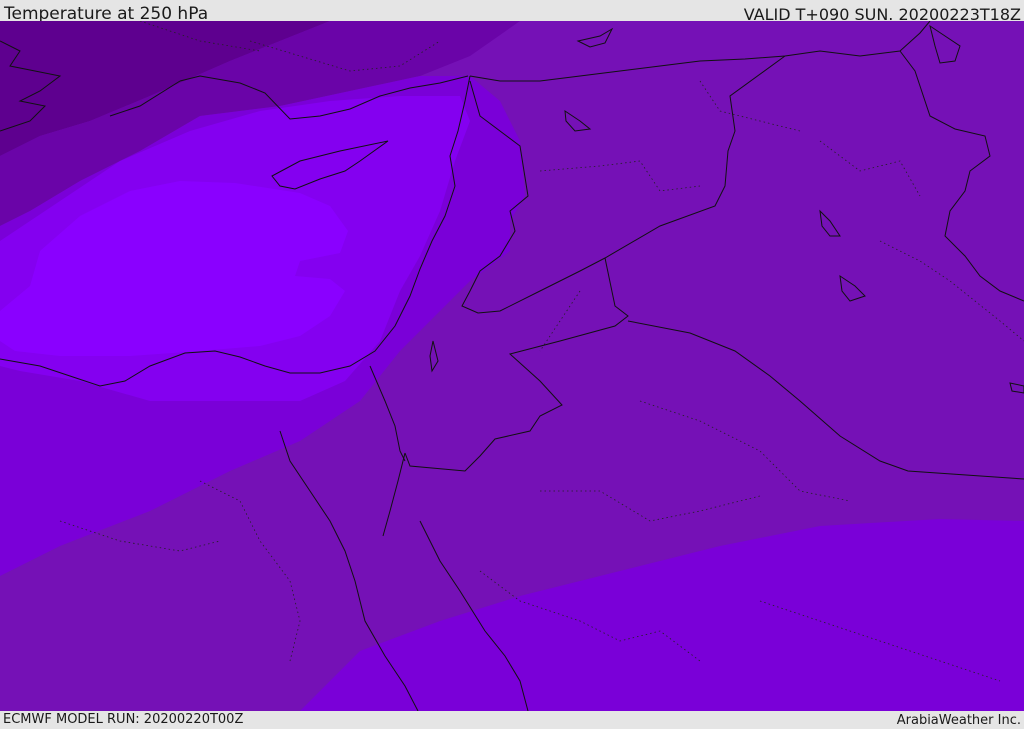  I want to click on model-run: ECMWF MODEL RUN: 20200220T00Z, so click(123, 719).